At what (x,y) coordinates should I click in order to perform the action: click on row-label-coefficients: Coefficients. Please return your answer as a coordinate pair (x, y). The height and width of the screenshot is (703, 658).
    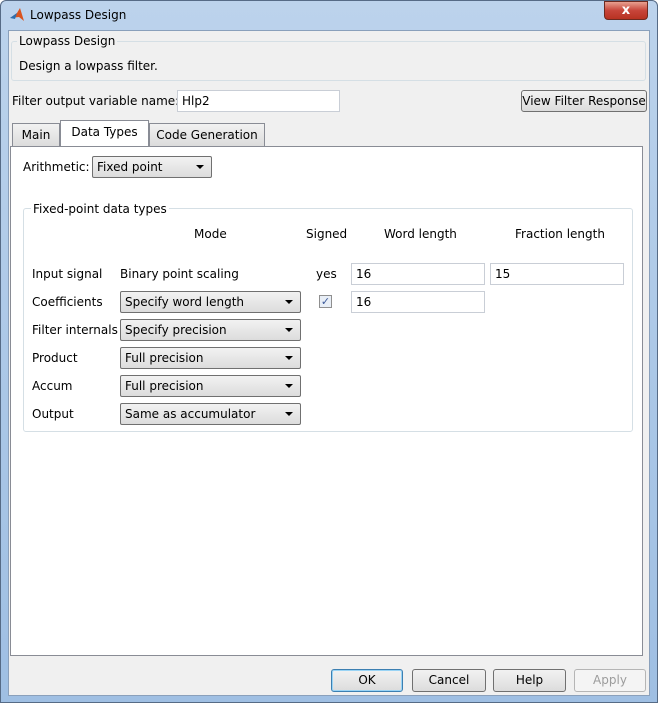
    Looking at the image, I should click on (67, 302).